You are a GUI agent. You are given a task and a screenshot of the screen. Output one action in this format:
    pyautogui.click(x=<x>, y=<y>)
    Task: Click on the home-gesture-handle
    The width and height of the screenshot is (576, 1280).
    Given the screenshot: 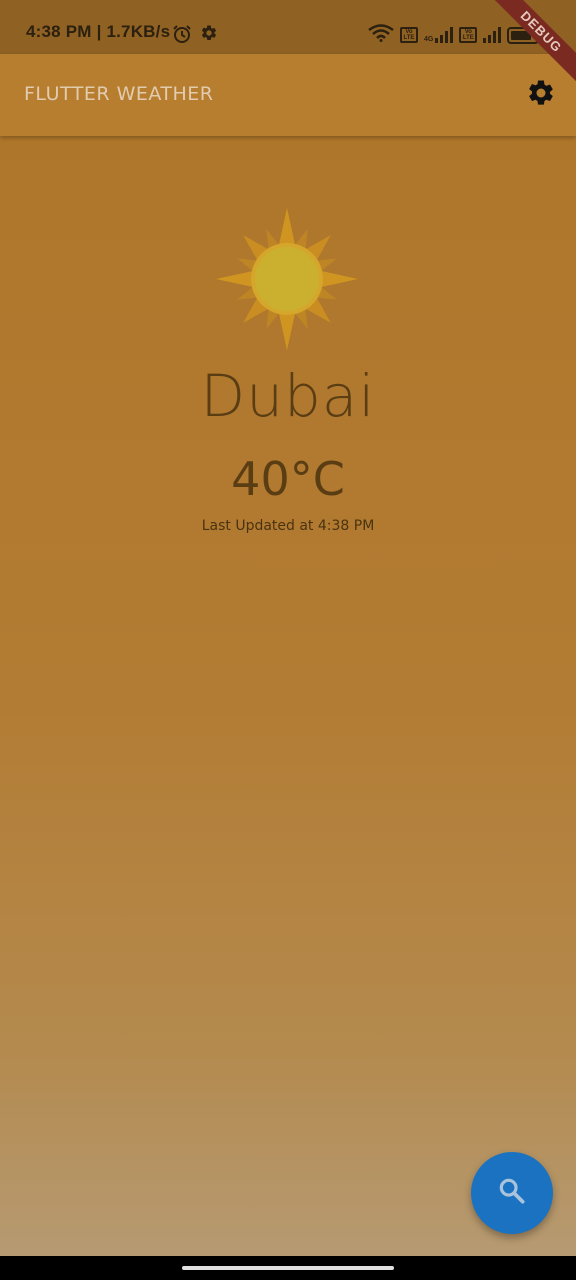 What is the action you would take?
    pyautogui.click(x=288, y=1268)
    